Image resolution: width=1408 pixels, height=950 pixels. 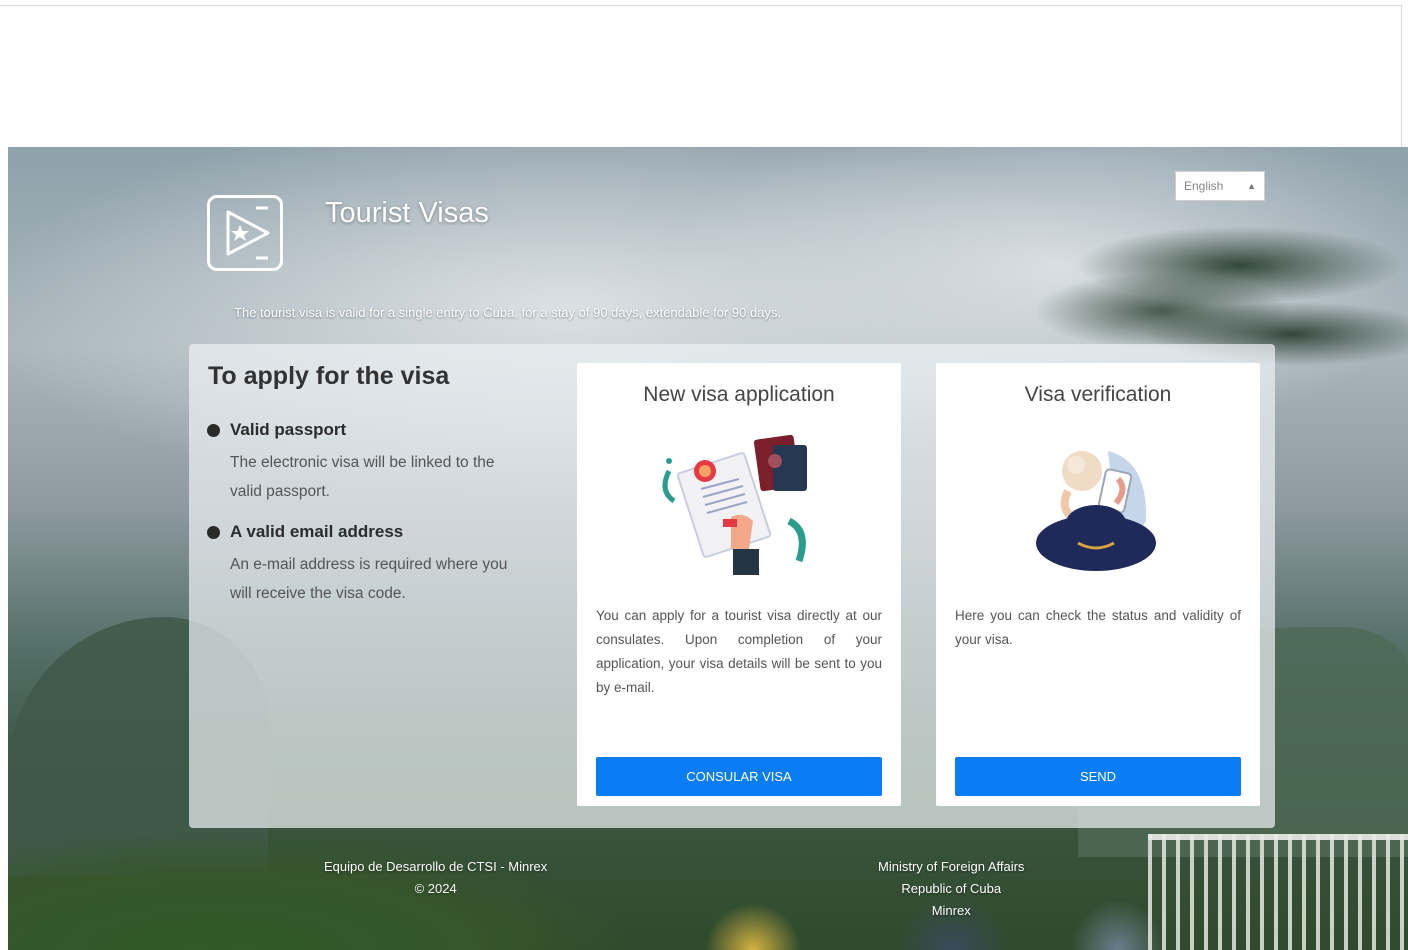 I want to click on logo-icon, so click(x=245, y=233).